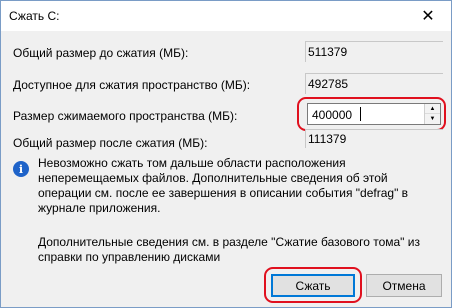 The image size is (452, 308). Describe the element at coordinates (327, 139) in the screenshot. I see `total-after-value: 111379` at that location.